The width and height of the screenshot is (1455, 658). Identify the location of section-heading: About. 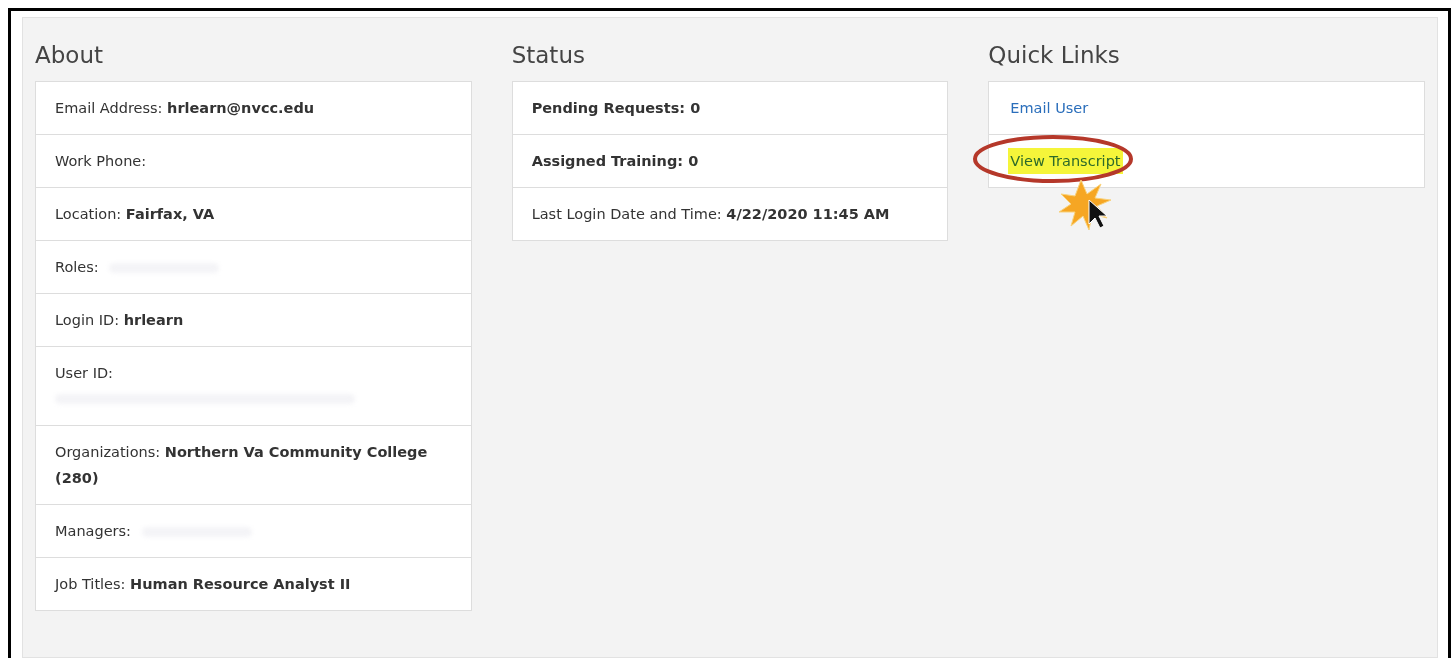
(69, 55).